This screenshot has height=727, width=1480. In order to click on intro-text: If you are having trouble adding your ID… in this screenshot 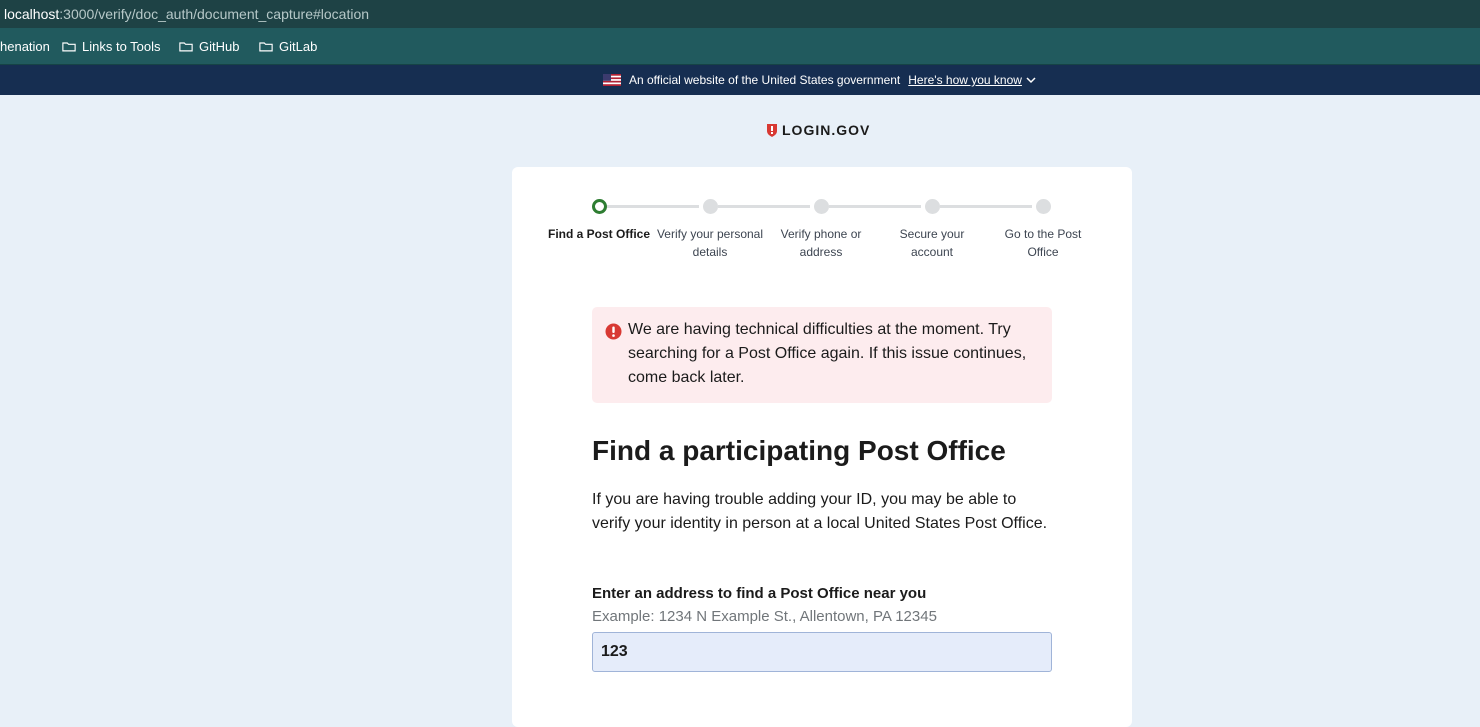, I will do `click(820, 511)`.